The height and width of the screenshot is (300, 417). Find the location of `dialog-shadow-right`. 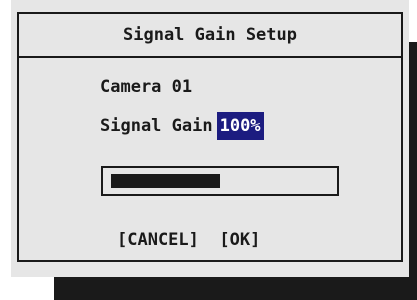

dialog-shadow-right is located at coordinates (413, 171).